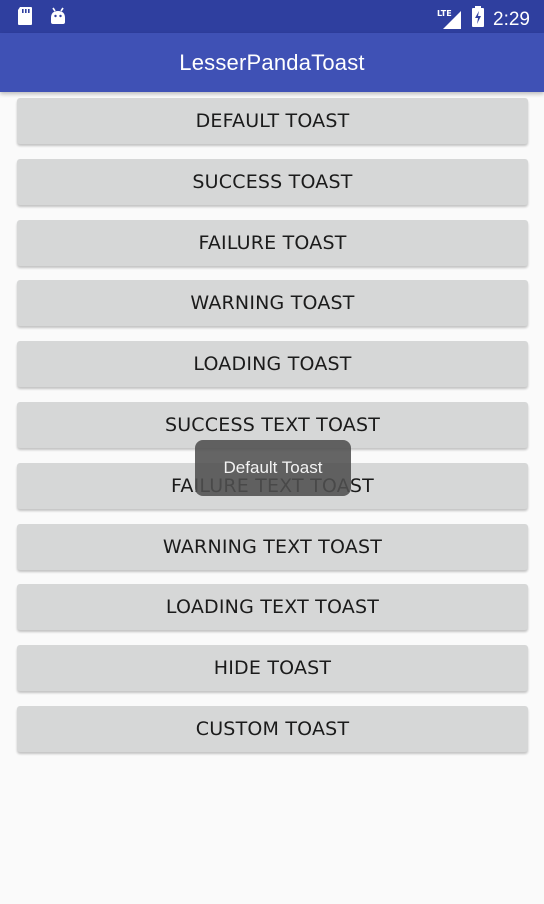 The height and width of the screenshot is (904, 544). What do you see at coordinates (272, 303) in the screenshot?
I see `warning-toast-button: WARNING TOAST` at bounding box center [272, 303].